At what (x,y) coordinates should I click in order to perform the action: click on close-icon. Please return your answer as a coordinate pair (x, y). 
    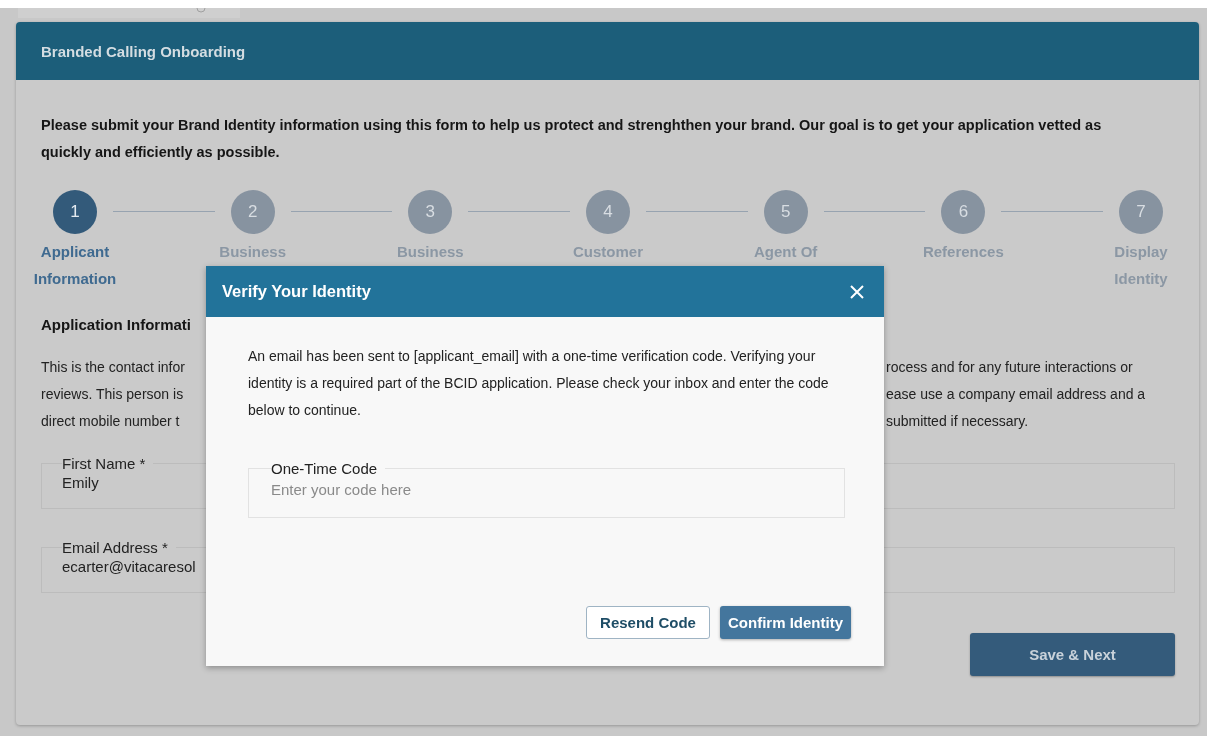
    Looking at the image, I should click on (857, 291).